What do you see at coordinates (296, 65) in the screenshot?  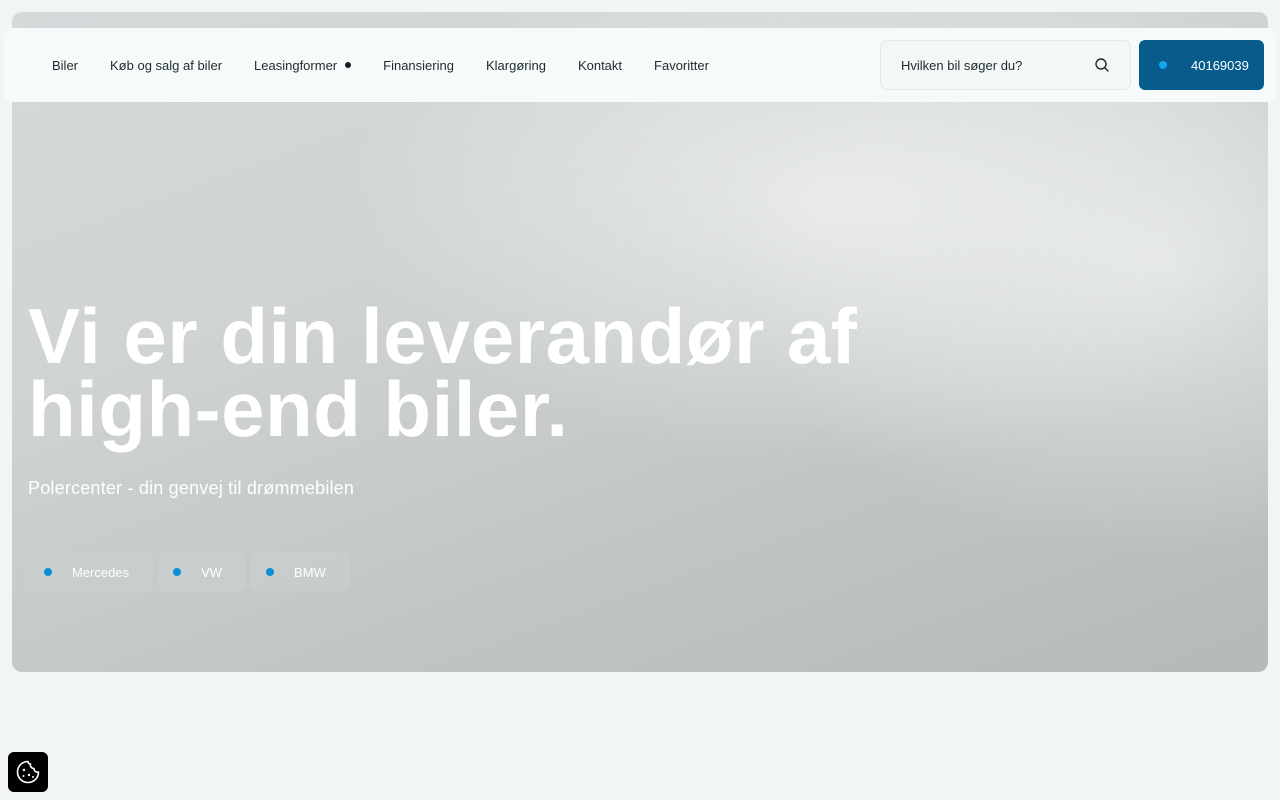 I see `nav-item-label: Leasingformer` at bounding box center [296, 65].